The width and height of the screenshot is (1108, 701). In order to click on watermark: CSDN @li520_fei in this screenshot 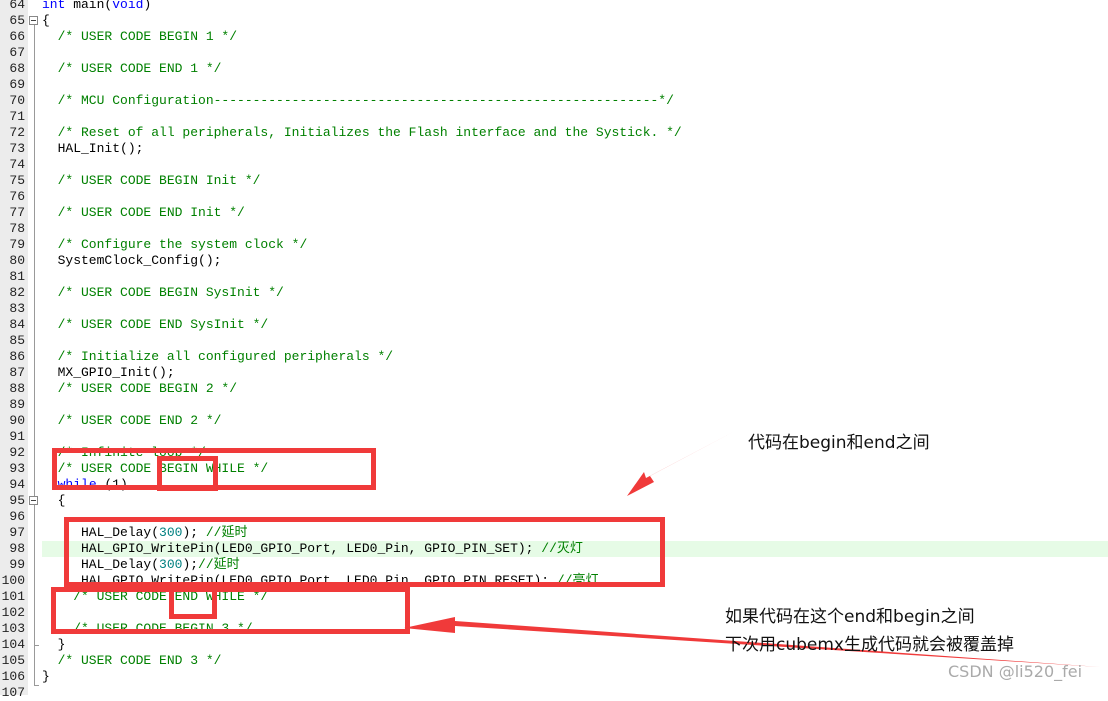, I will do `click(1015, 671)`.